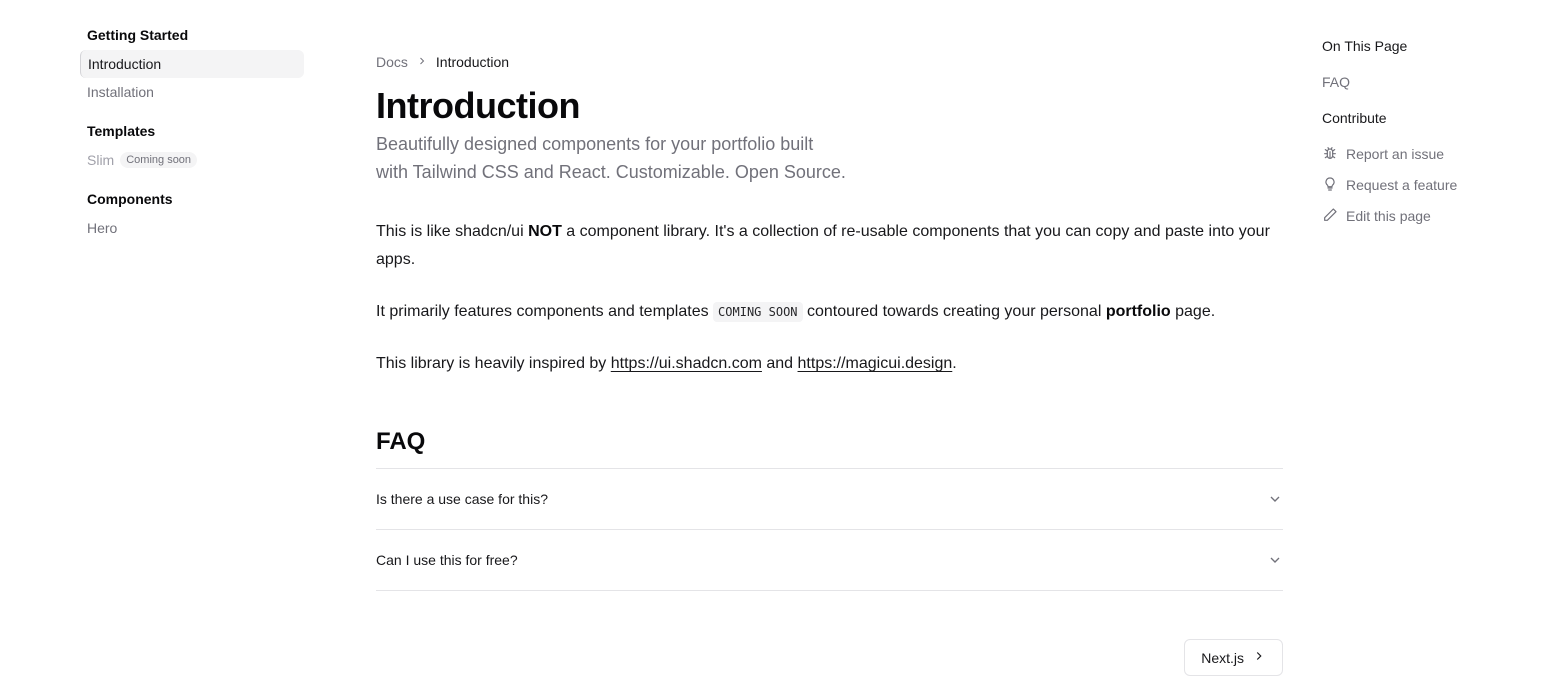 The height and width of the screenshot is (699, 1561). Describe the element at coordinates (462, 499) in the screenshot. I see `faq-question: Is there a use case for this?` at that location.